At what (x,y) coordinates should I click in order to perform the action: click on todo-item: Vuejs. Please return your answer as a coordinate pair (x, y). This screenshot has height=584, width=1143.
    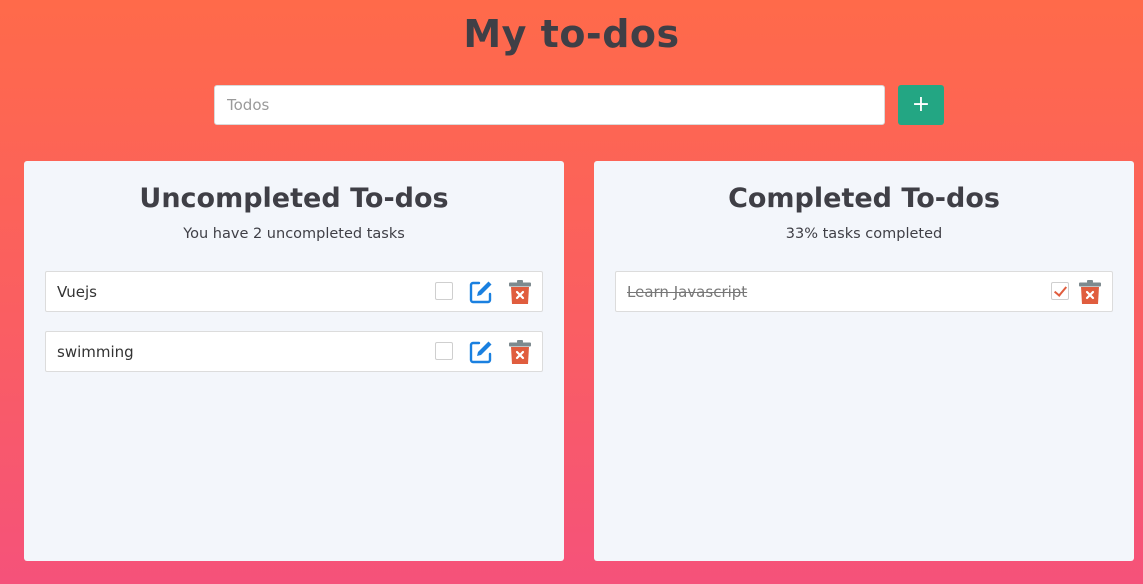
    Looking at the image, I should click on (294, 291).